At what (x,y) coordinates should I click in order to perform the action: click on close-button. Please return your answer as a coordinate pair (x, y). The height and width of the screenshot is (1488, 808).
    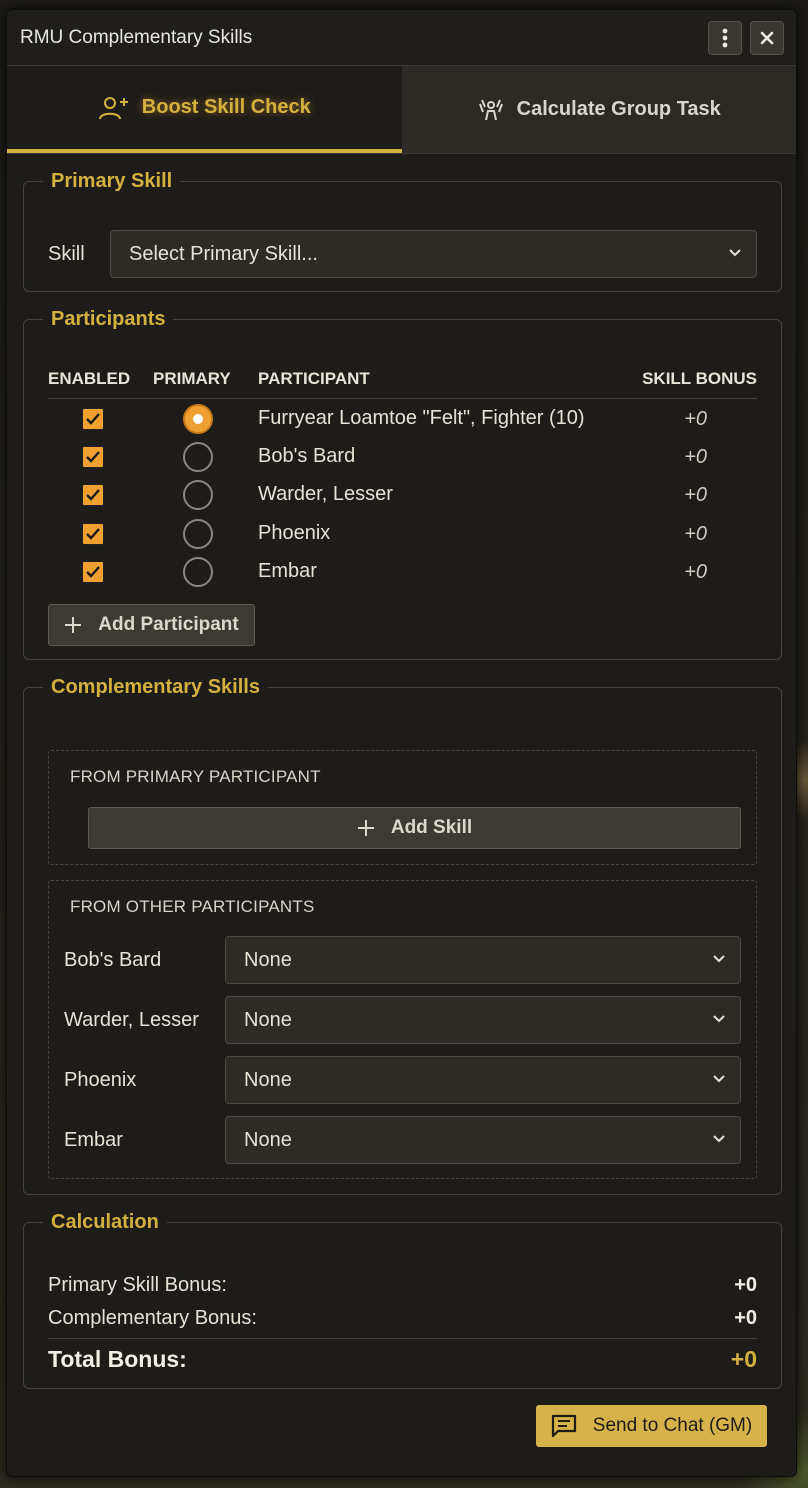
    Looking at the image, I should click on (767, 37).